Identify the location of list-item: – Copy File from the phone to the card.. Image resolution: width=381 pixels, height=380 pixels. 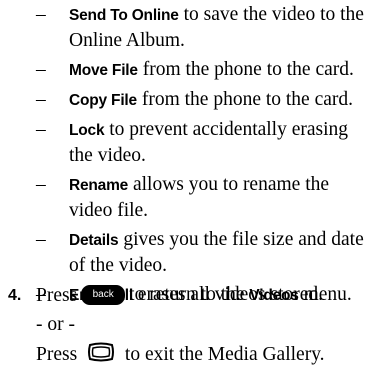
(190, 100).